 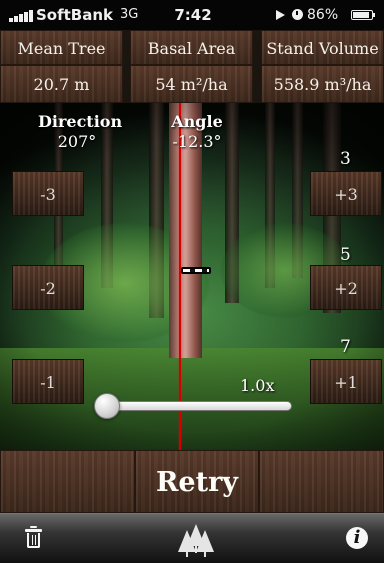 I want to click on info-icon: i, so click(x=357, y=538).